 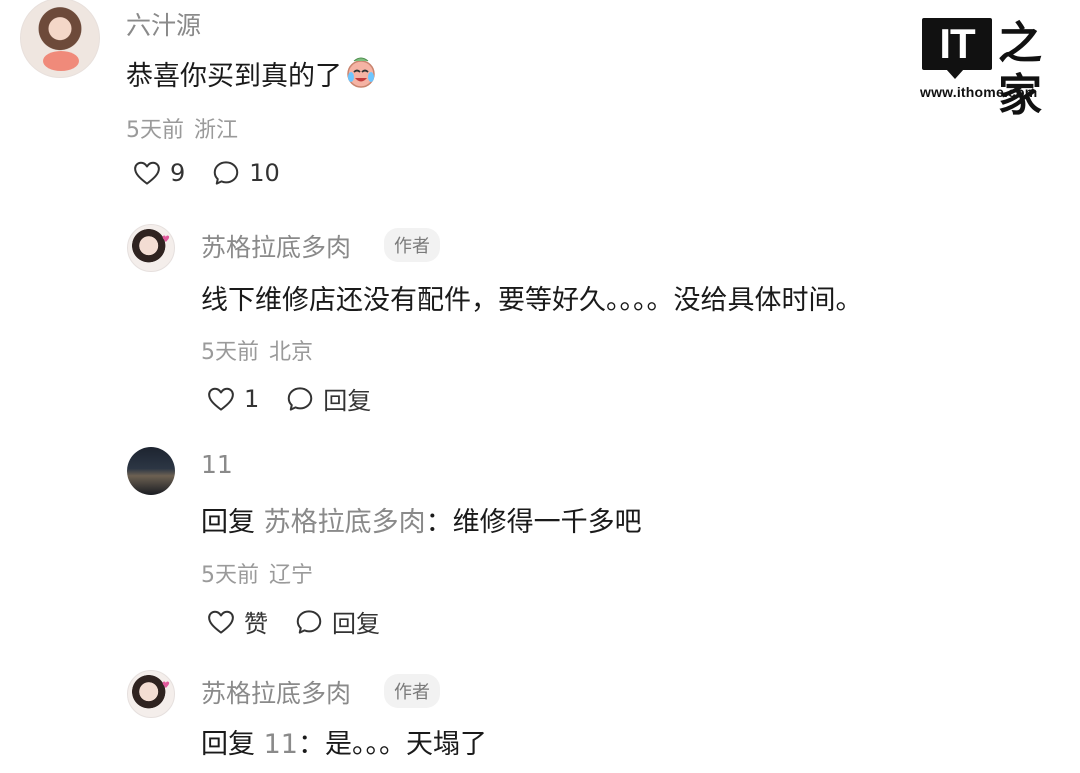 What do you see at coordinates (237, 621) in the screenshot?
I see `like-button: 赞` at bounding box center [237, 621].